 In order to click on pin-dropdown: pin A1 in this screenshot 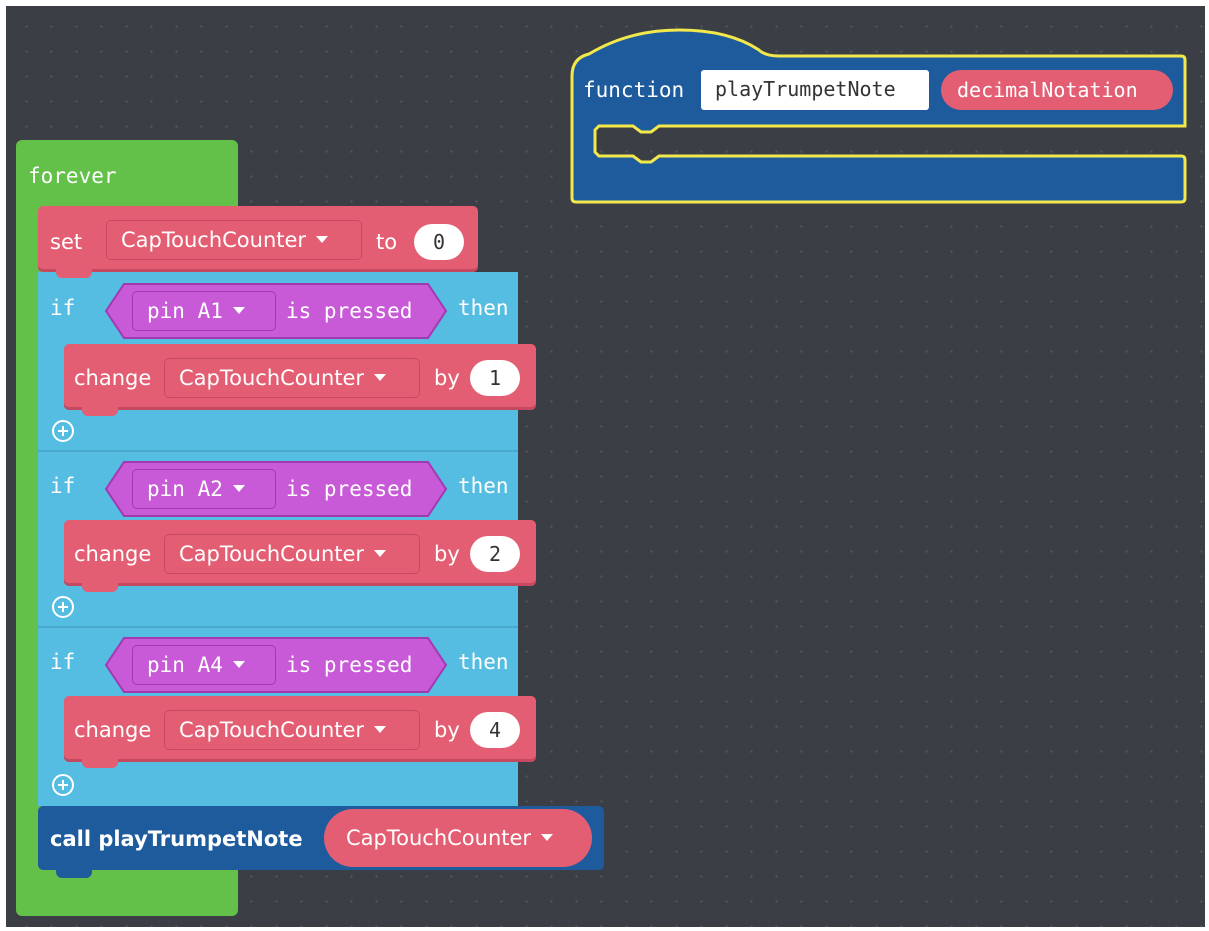, I will do `click(204, 311)`.